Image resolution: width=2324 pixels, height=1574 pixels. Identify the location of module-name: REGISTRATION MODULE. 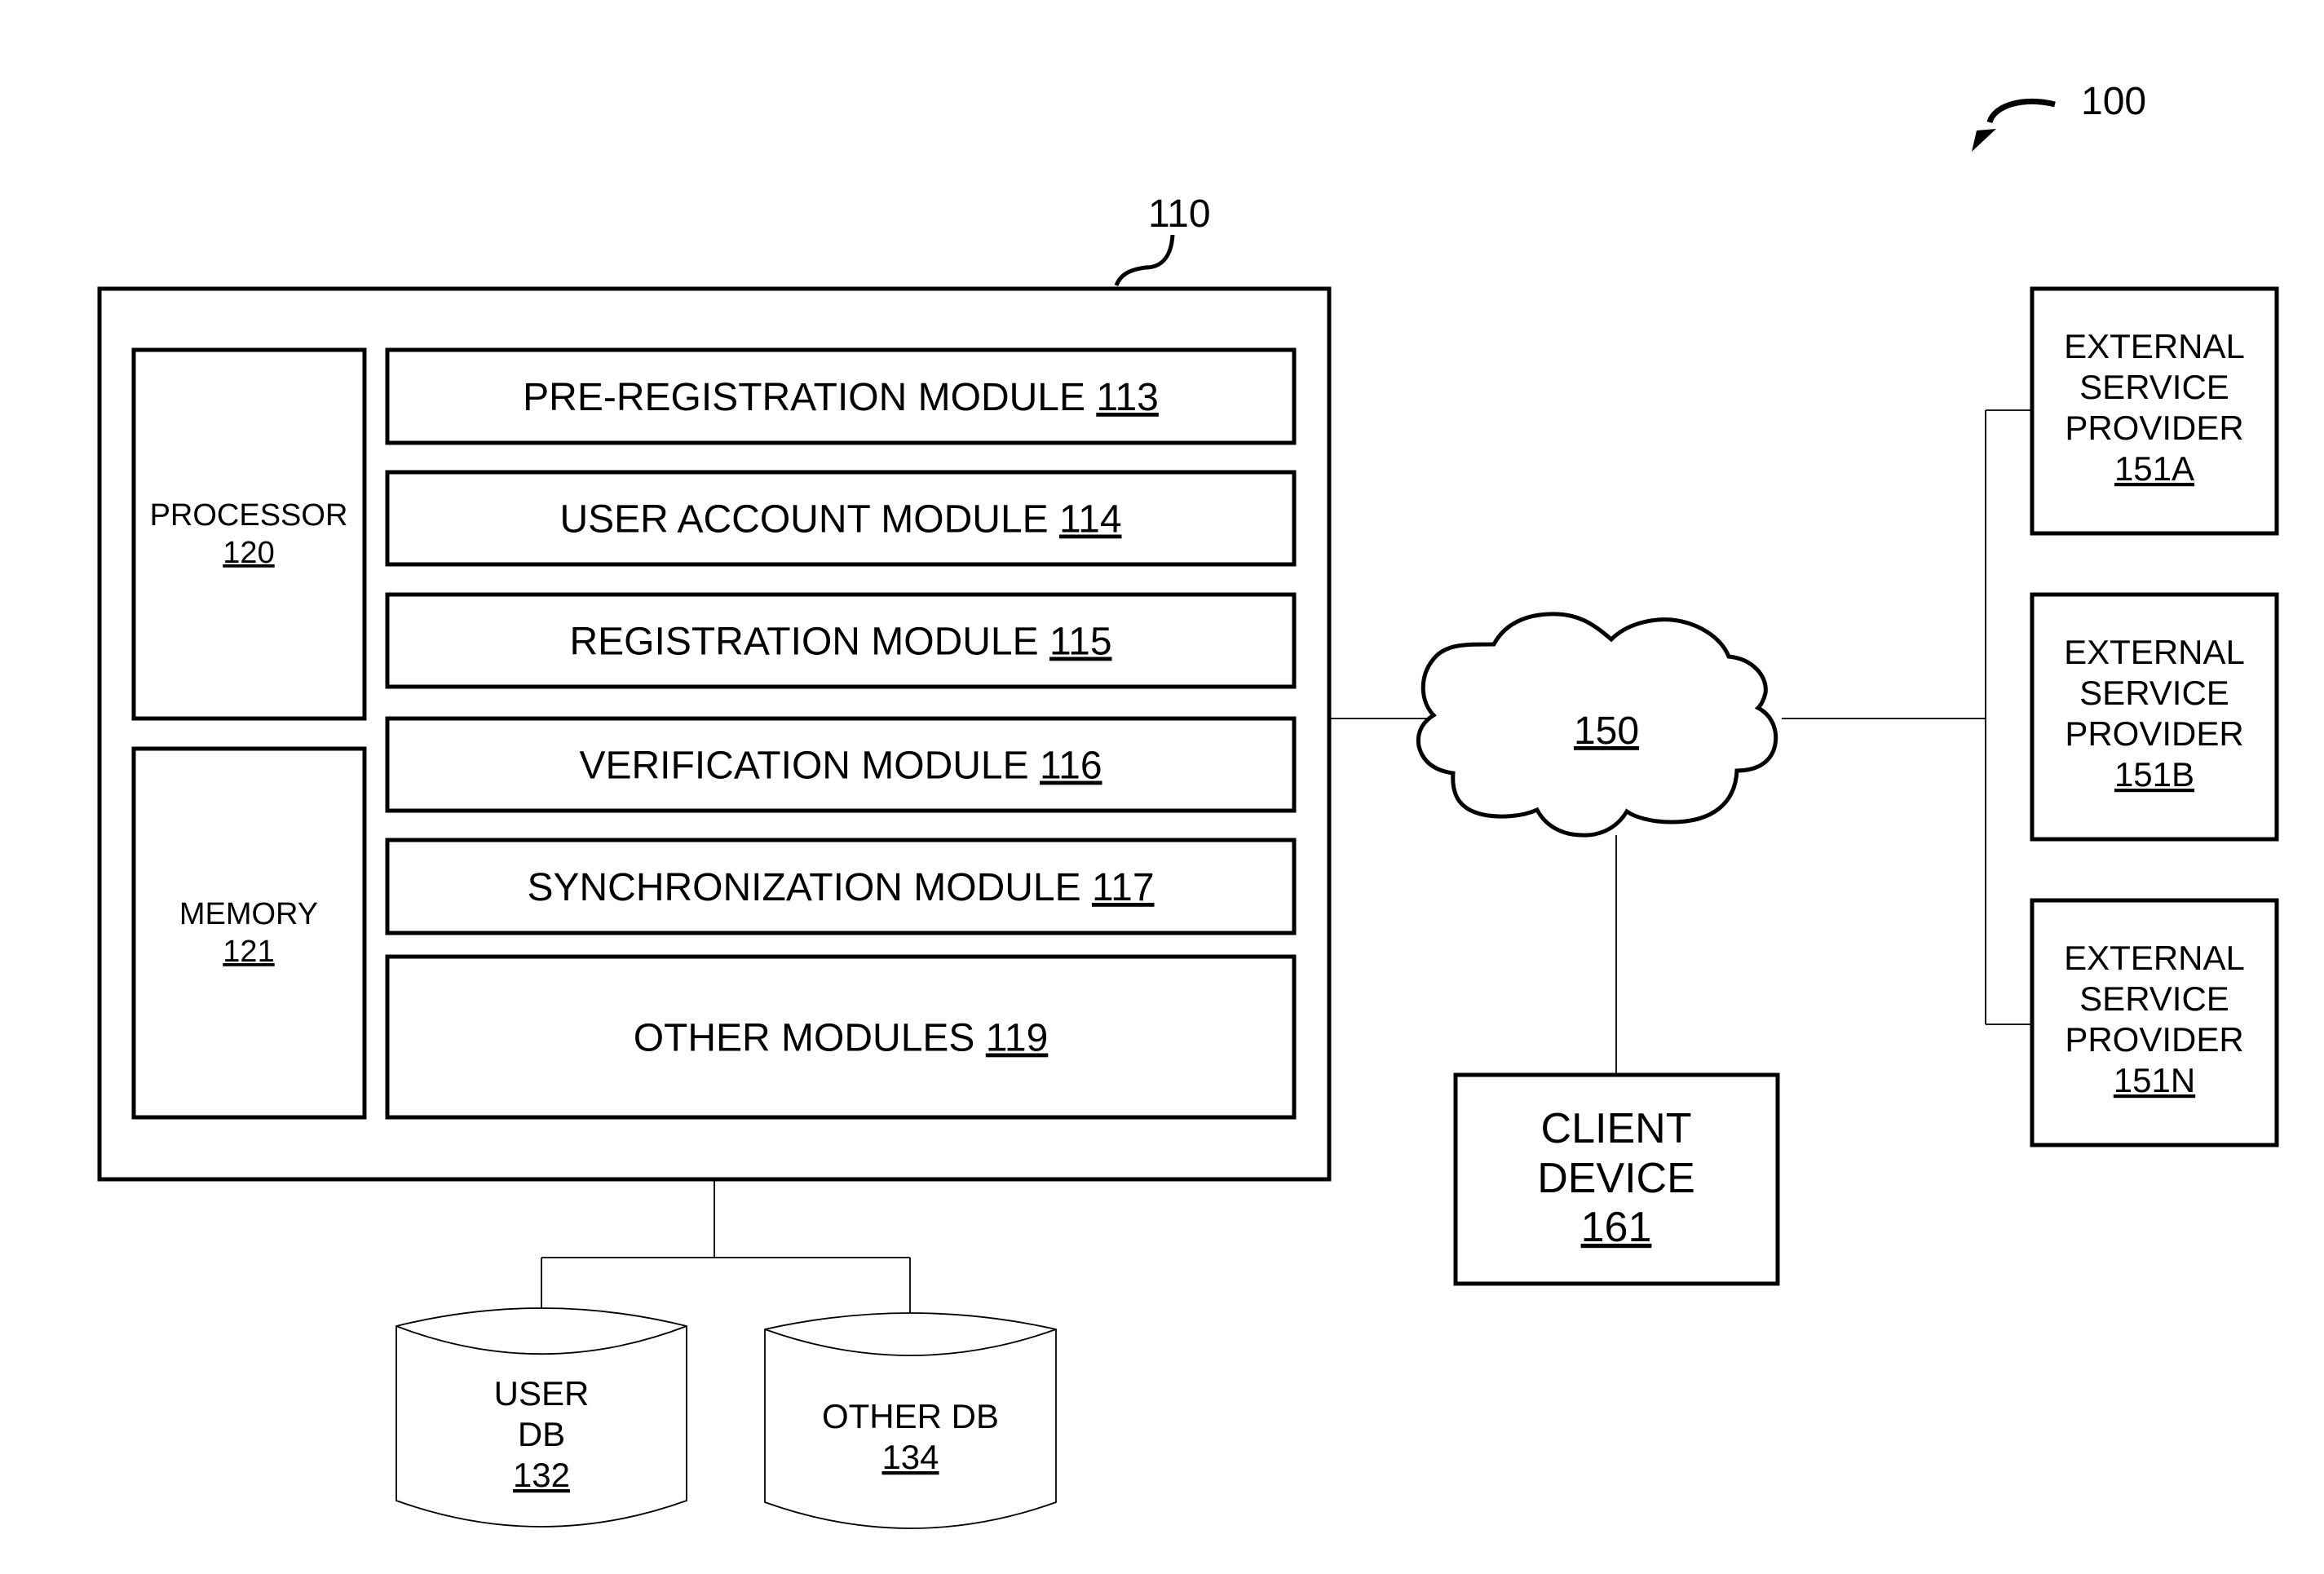
(804, 642).